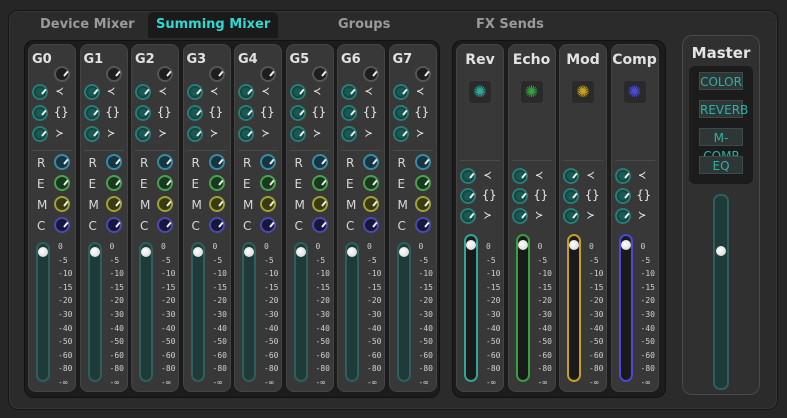  I want to click on tab-fx-sends: FX Sends, so click(510, 25).